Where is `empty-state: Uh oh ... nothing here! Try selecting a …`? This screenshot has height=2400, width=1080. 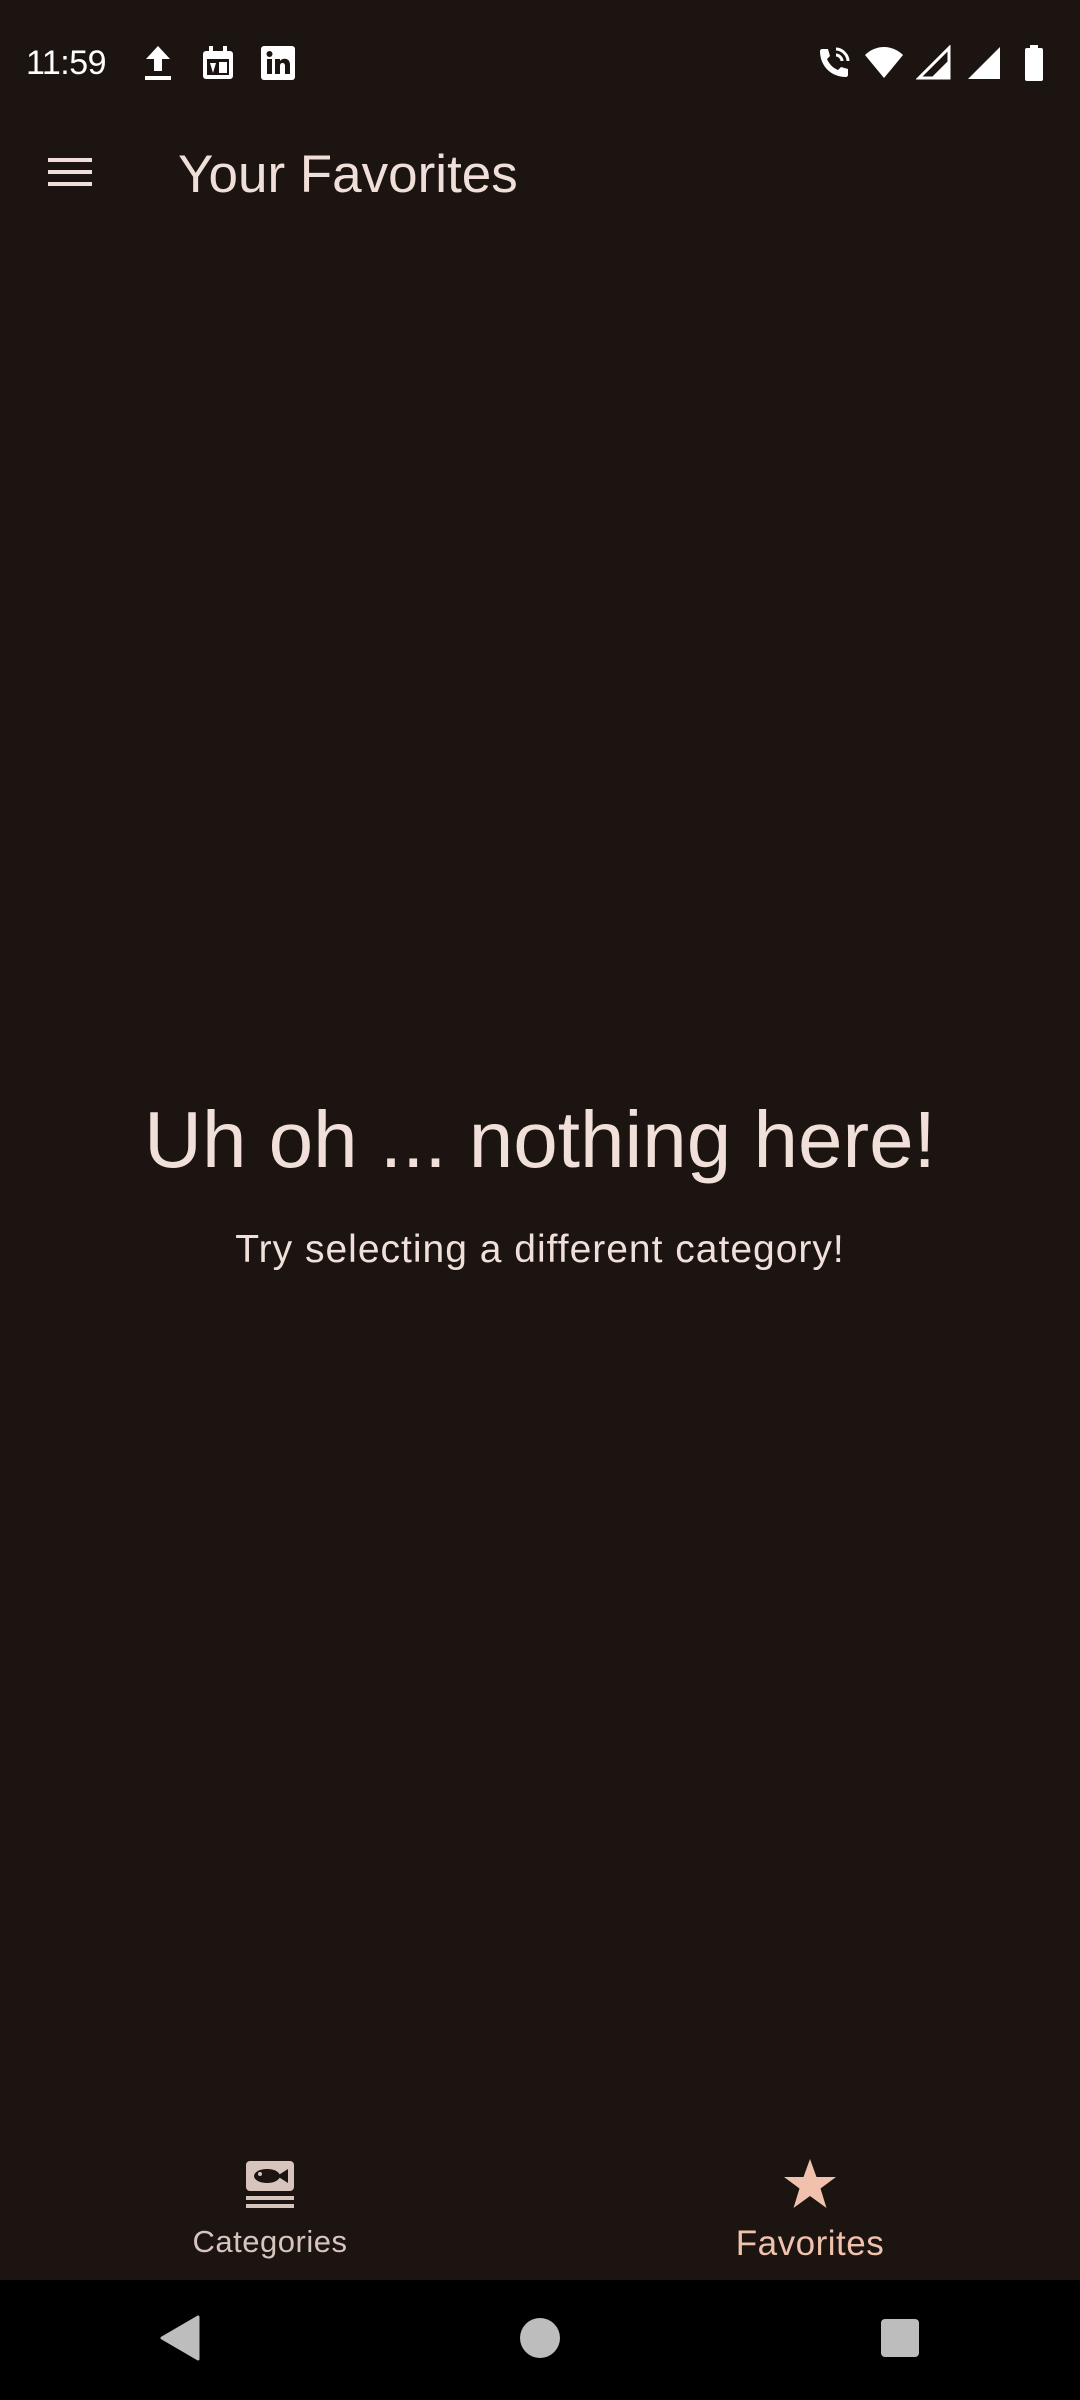 empty-state: Uh oh ... nothing here! Try selecting a … is located at coordinates (540, 1181).